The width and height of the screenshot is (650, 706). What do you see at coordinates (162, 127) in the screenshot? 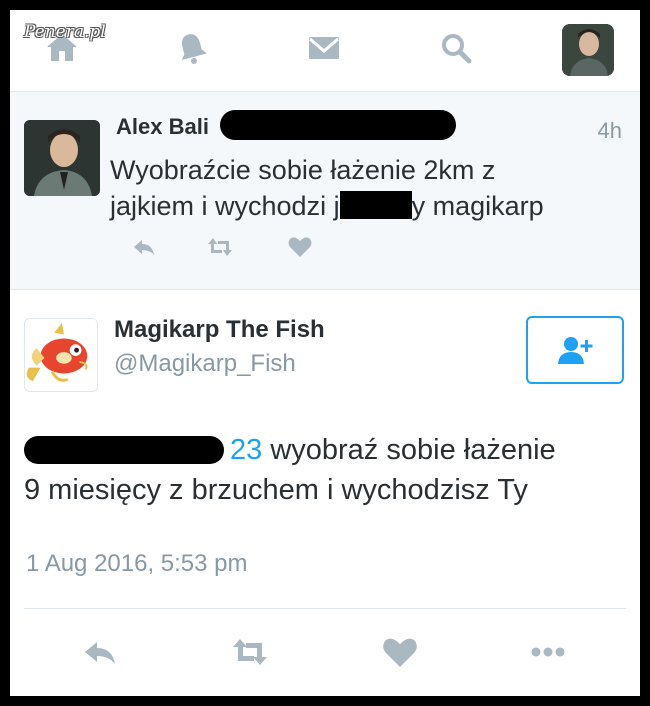
I see `author-name: Alex Bali` at bounding box center [162, 127].